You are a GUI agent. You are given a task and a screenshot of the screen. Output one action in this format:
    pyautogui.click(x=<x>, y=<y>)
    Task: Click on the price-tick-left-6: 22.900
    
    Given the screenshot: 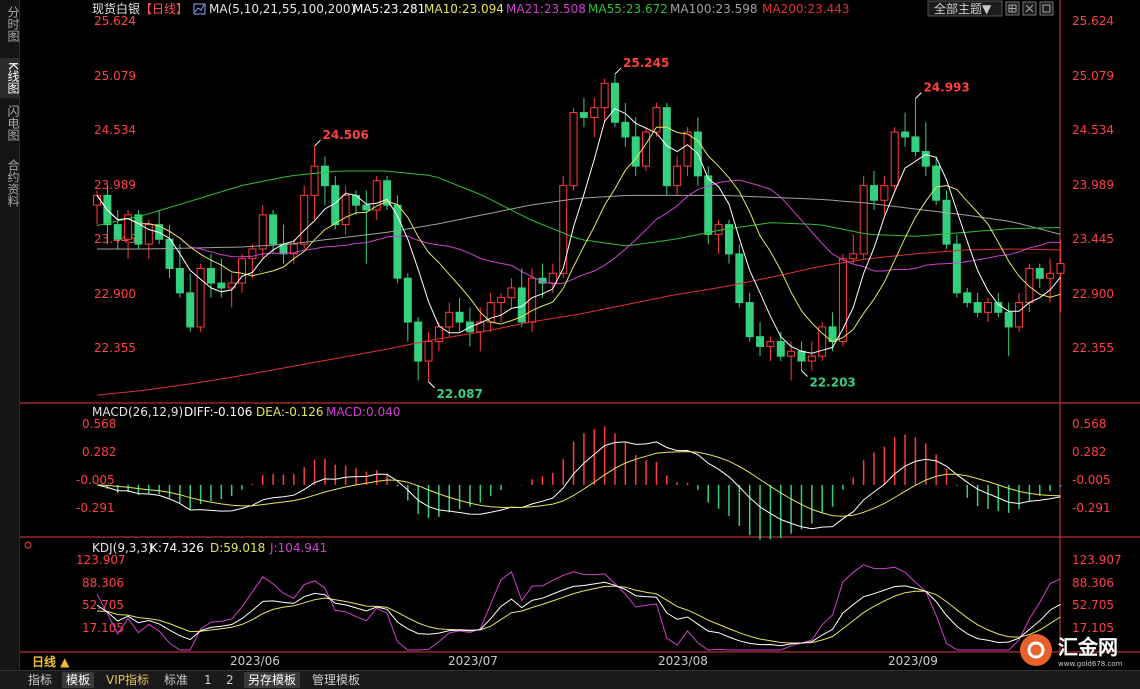 What is the action you would take?
    pyautogui.click(x=115, y=294)
    